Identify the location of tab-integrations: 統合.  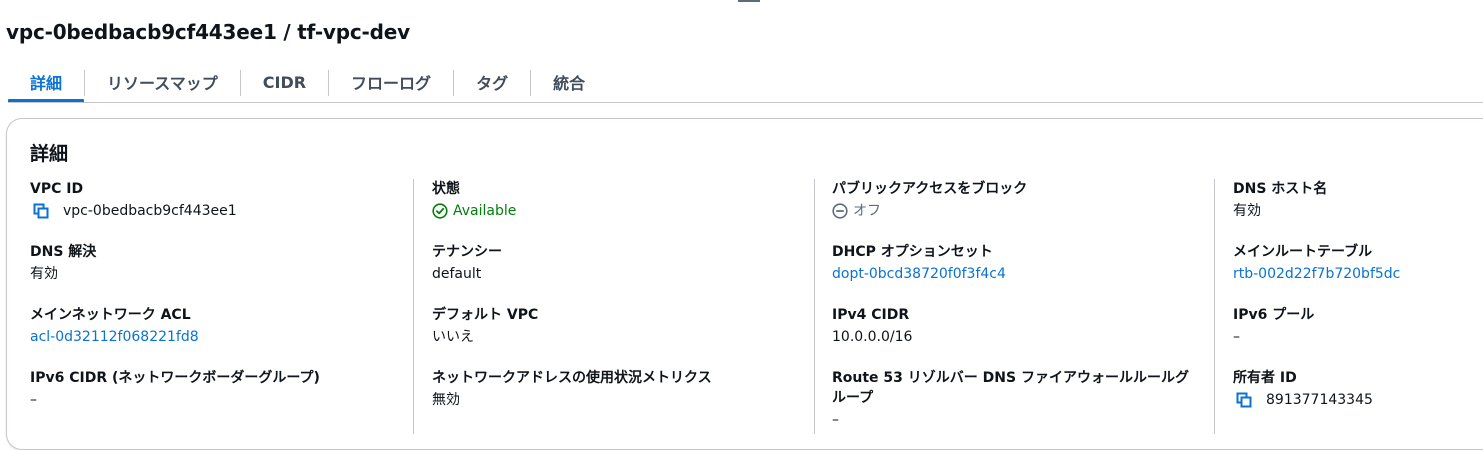
(569, 82).